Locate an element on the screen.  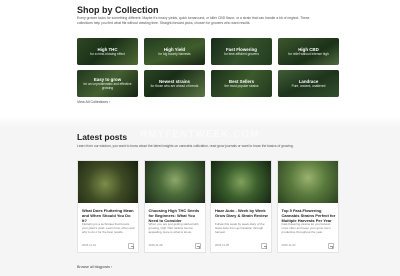
collection-card-subtitle: for those who are ahead of trends is located at coordinates (174, 85).